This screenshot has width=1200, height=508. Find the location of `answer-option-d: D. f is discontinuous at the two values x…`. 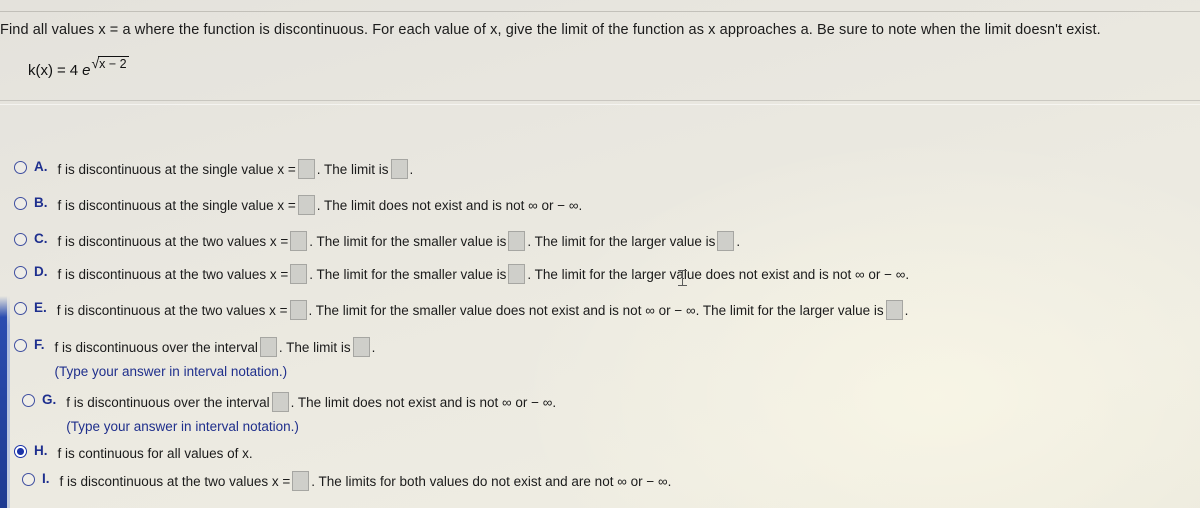

answer-option-d: D. f is discontinuous at the two values x… is located at coordinates (461, 274).